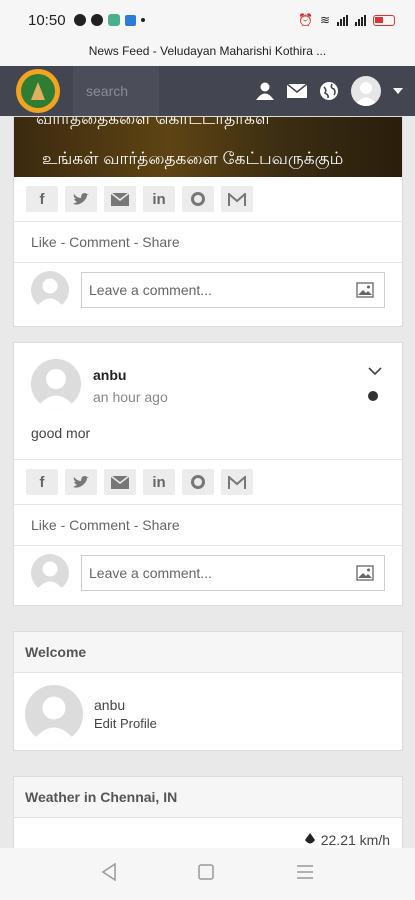  What do you see at coordinates (153, 122) in the screenshot?
I see `banner-text-line1: வார்த்தைகளை கொட்டாதர்கள்` at bounding box center [153, 122].